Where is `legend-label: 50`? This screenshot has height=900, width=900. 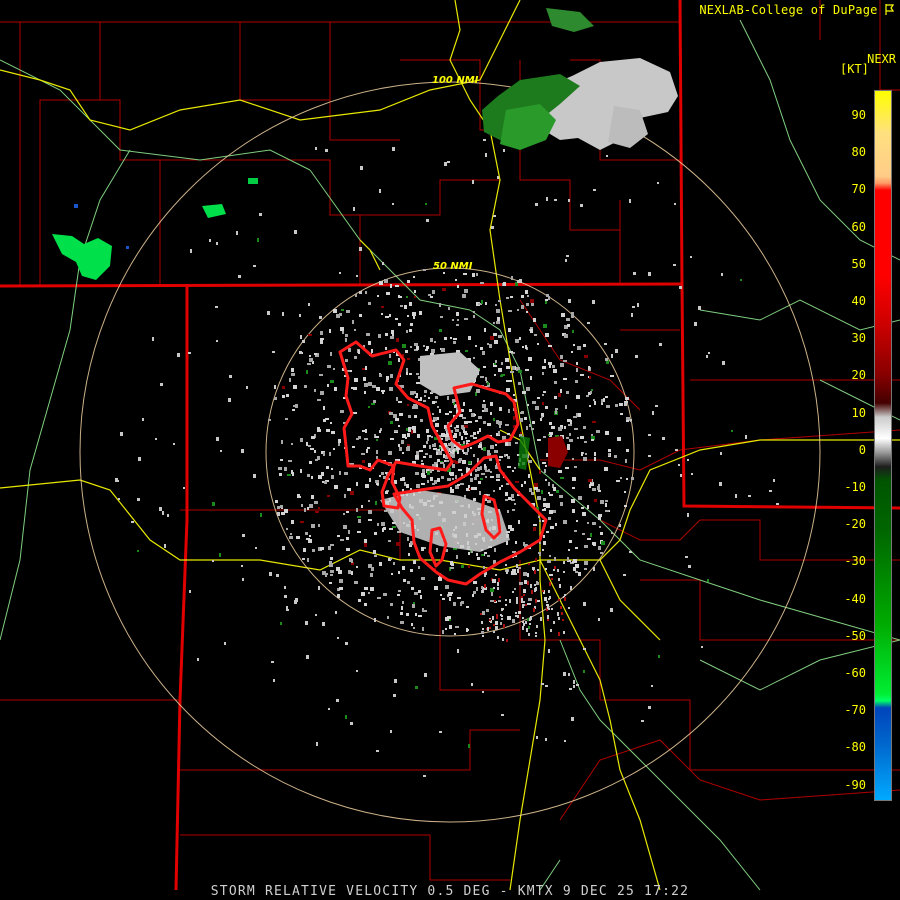 legend-label: 50 is located at coordinates (858, 263).